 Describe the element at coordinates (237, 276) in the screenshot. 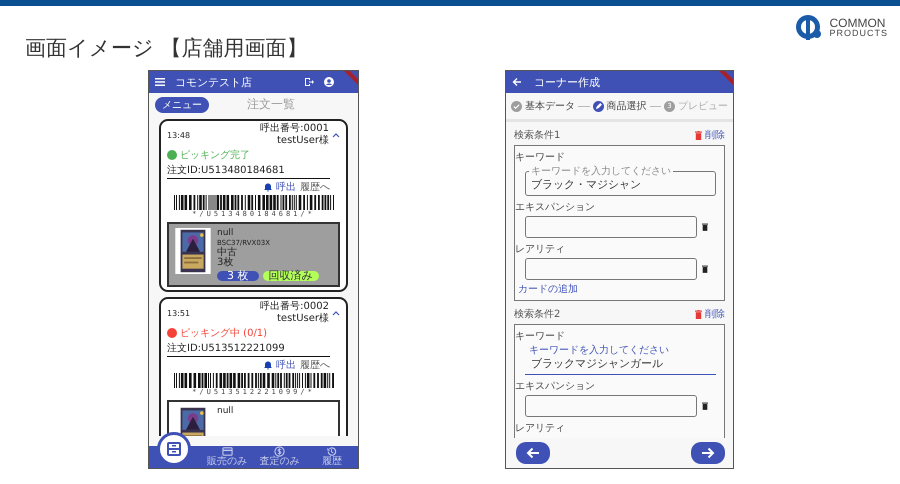

I see `count-badge: 3 枚` at that location.